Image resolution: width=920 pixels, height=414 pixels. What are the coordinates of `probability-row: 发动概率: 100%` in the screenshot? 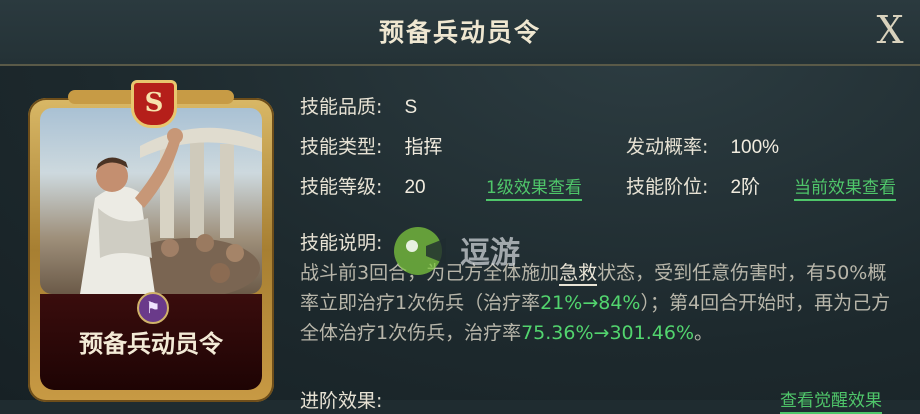 It's located at (702, 145).